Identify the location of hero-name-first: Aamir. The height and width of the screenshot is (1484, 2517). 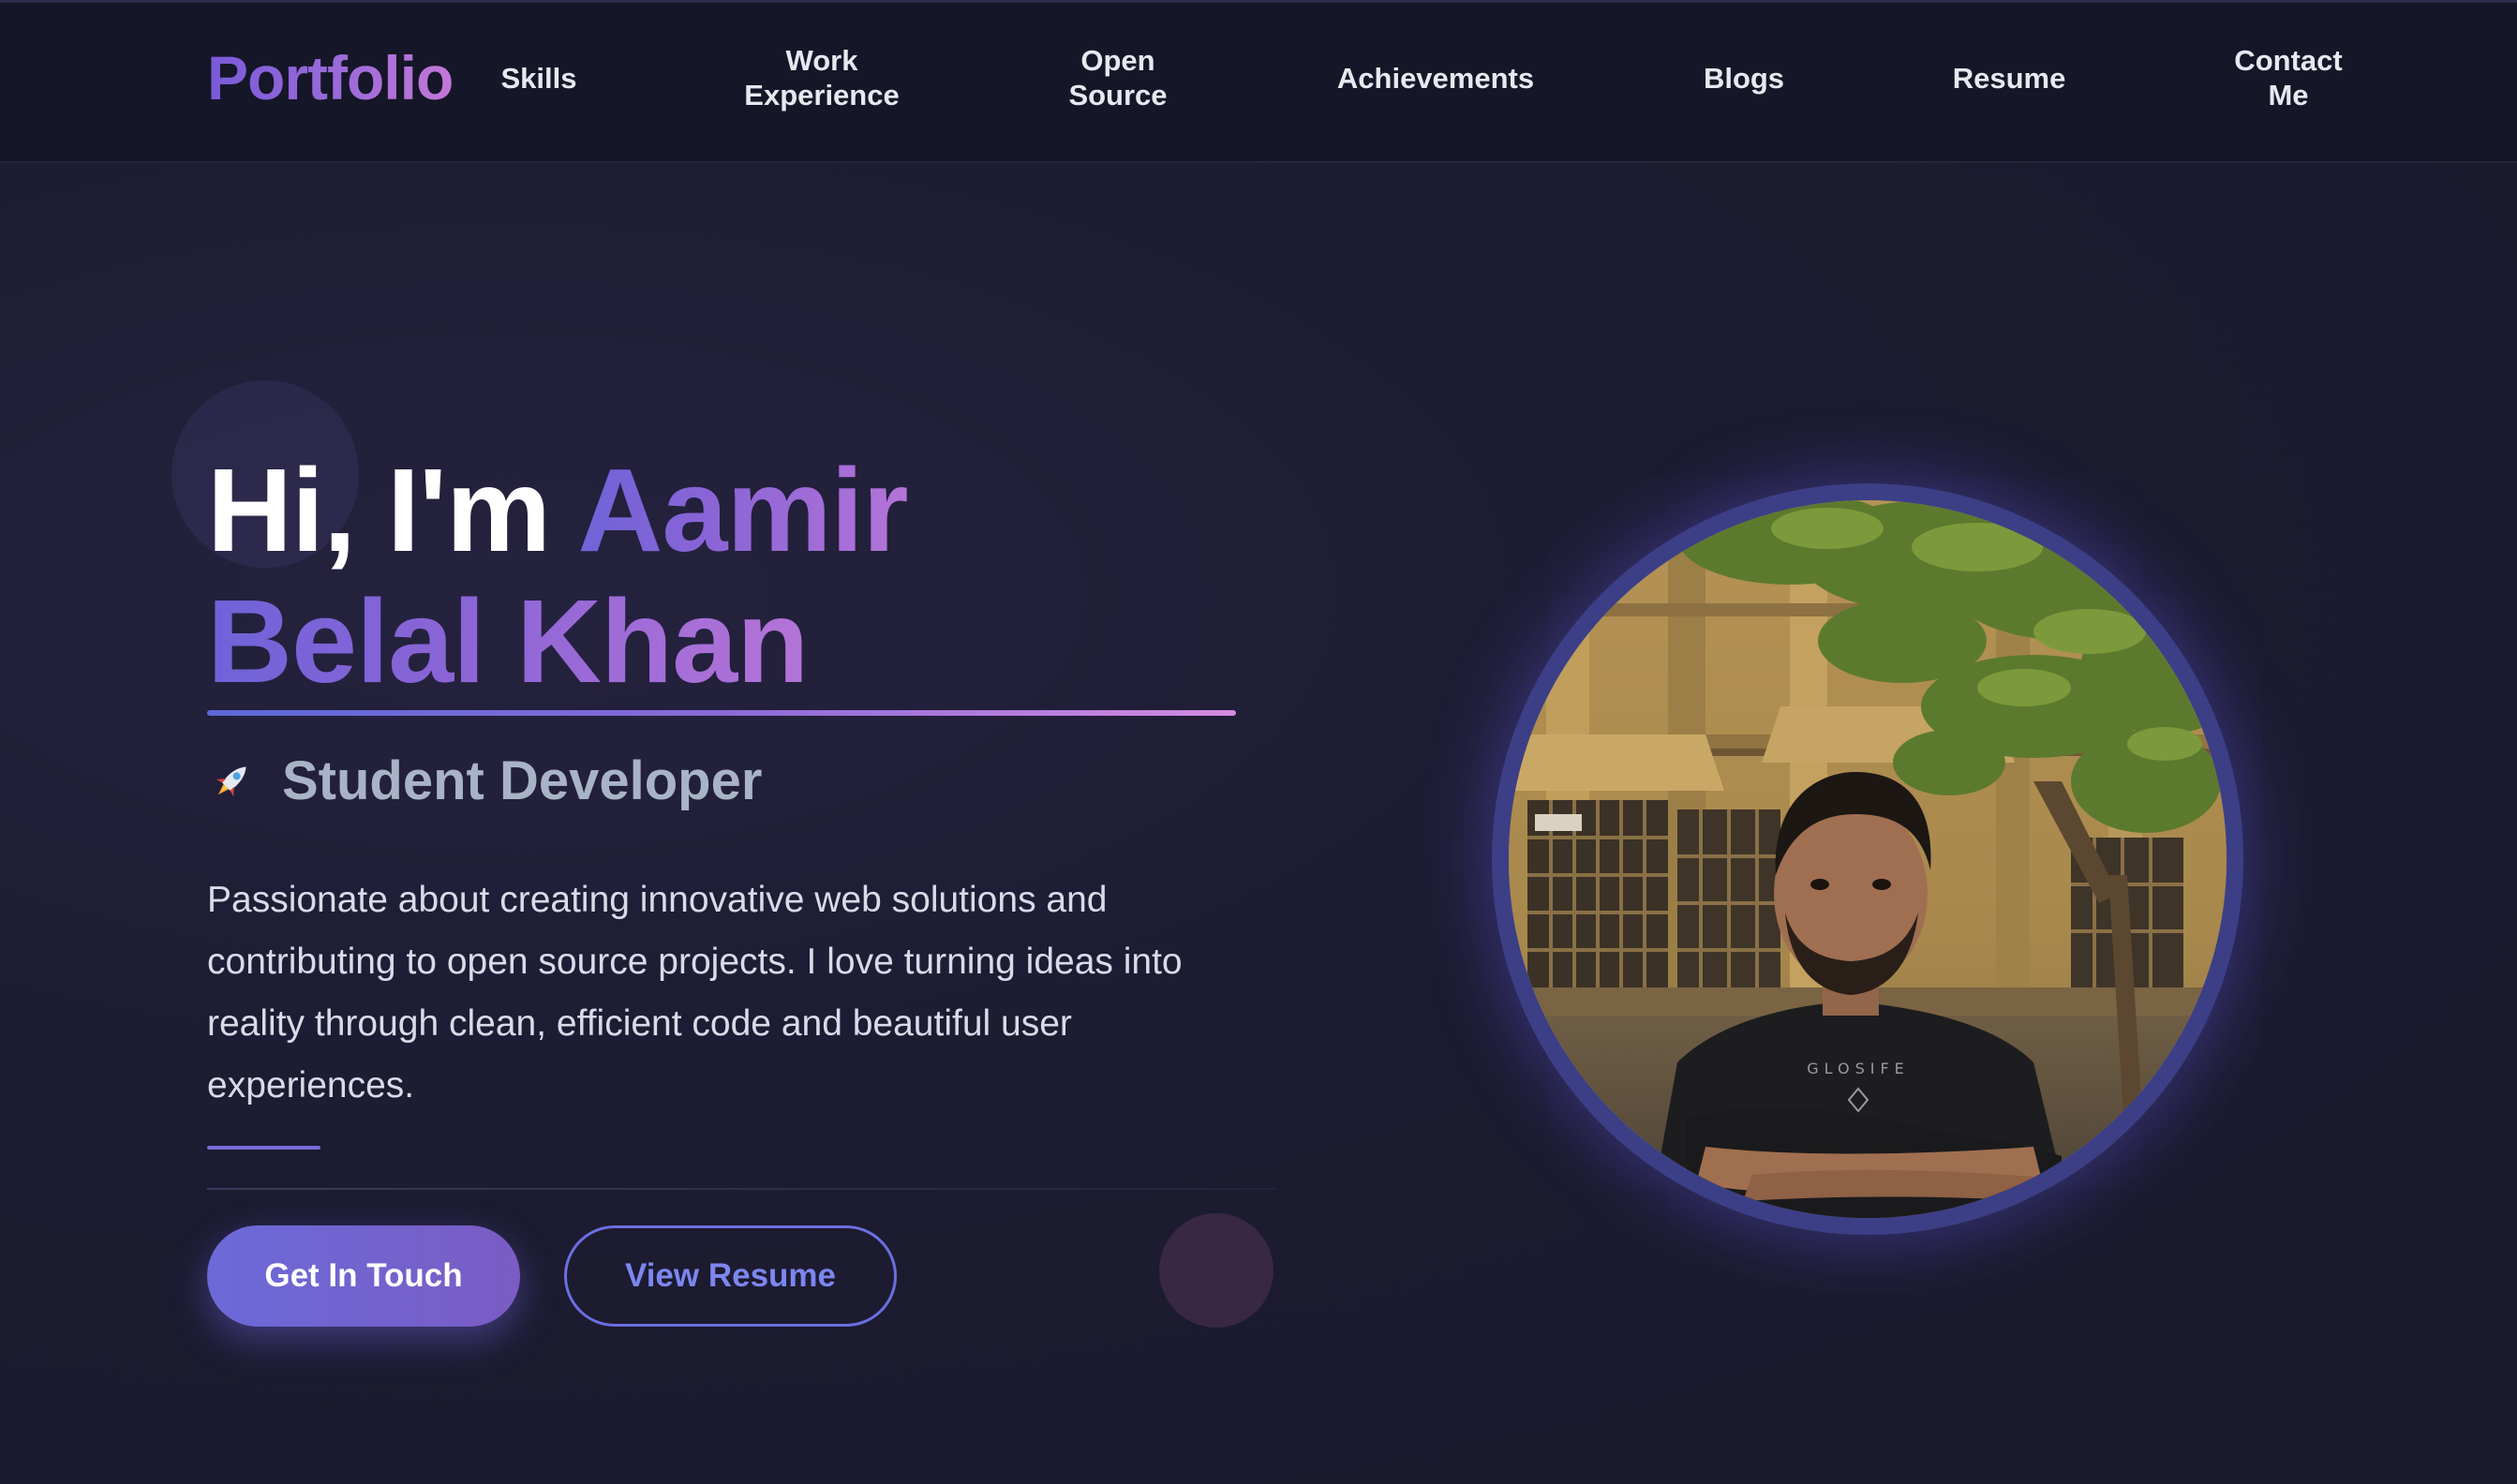
(742, 510).